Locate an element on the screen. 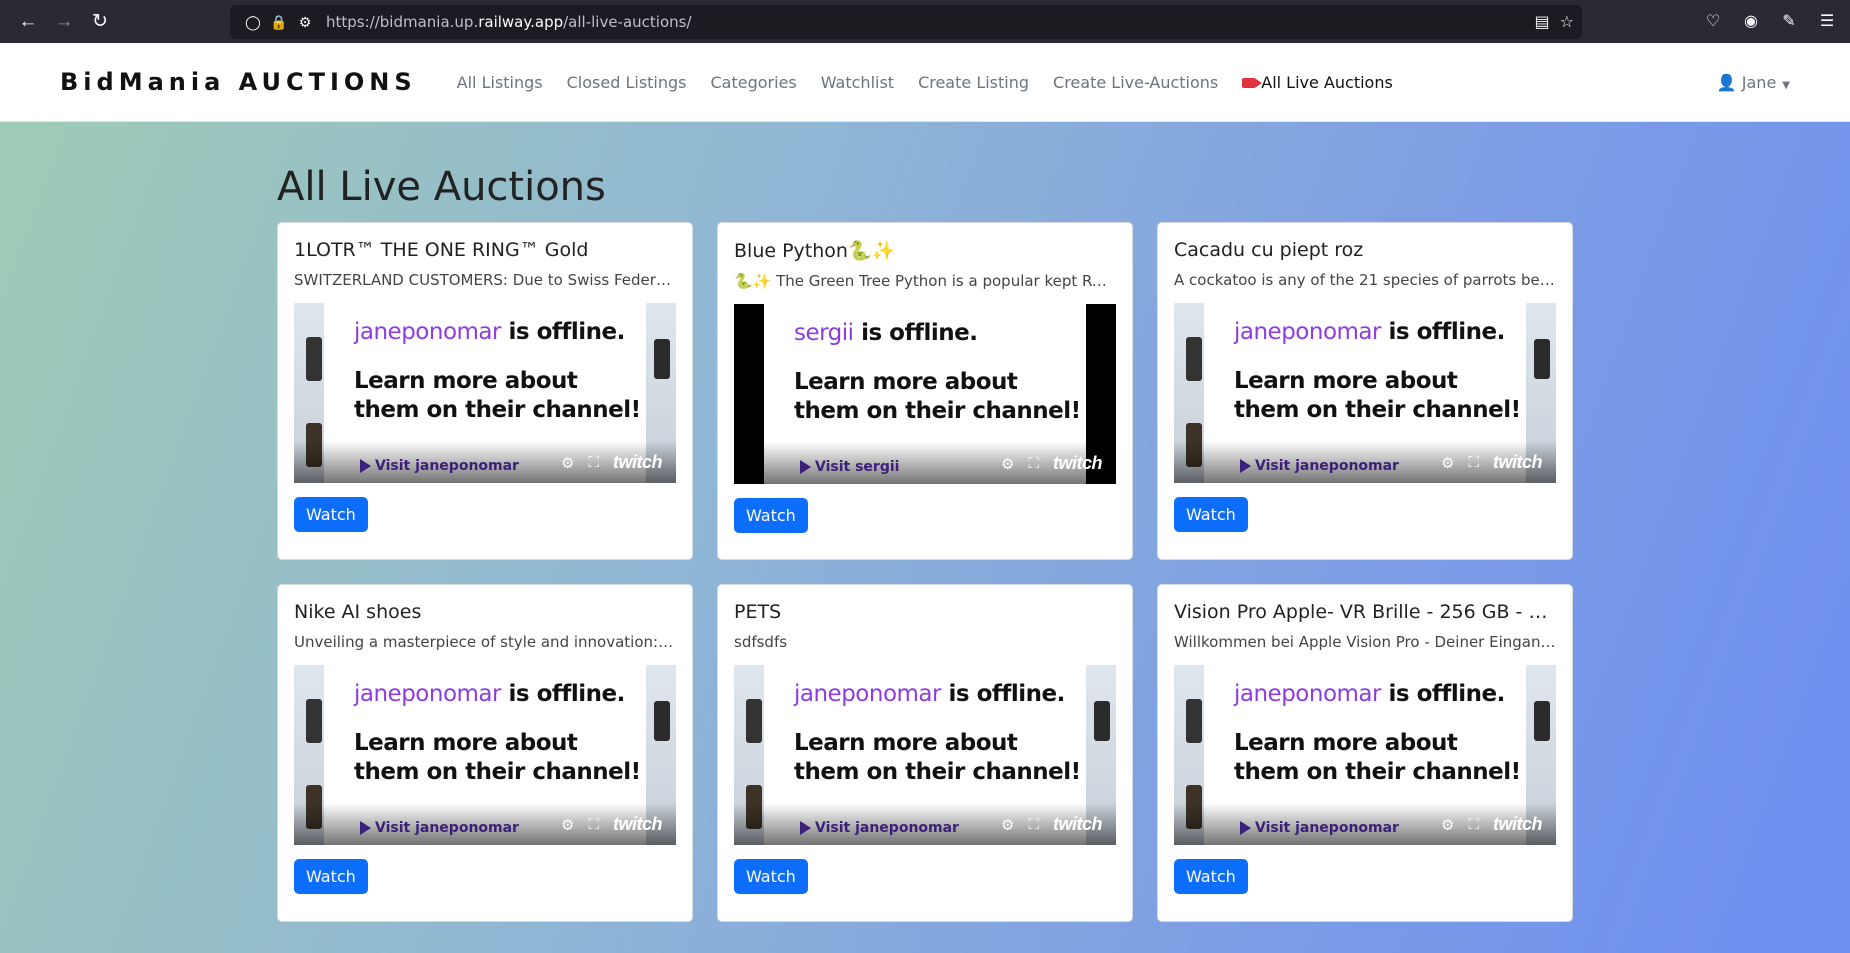  nav-all-listings: All Listings is located at coordinates (500, 82).